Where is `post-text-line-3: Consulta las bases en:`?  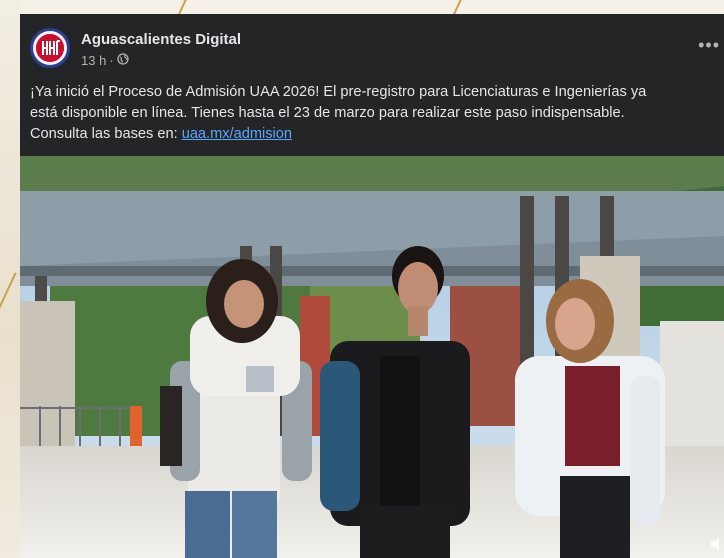 post-text-line-3: Consulta las bases en: is located at coordinates (106, 134).